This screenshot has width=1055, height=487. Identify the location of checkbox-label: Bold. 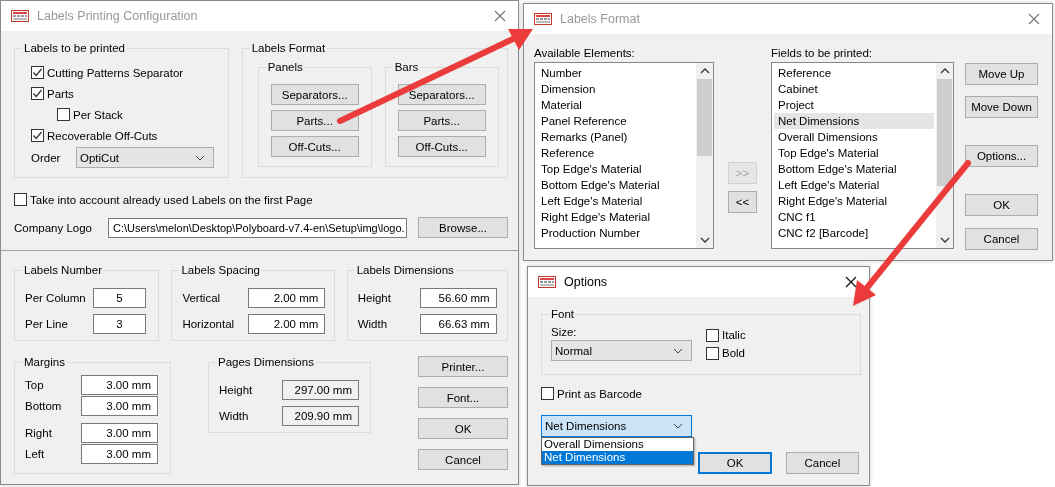
(734, 353).